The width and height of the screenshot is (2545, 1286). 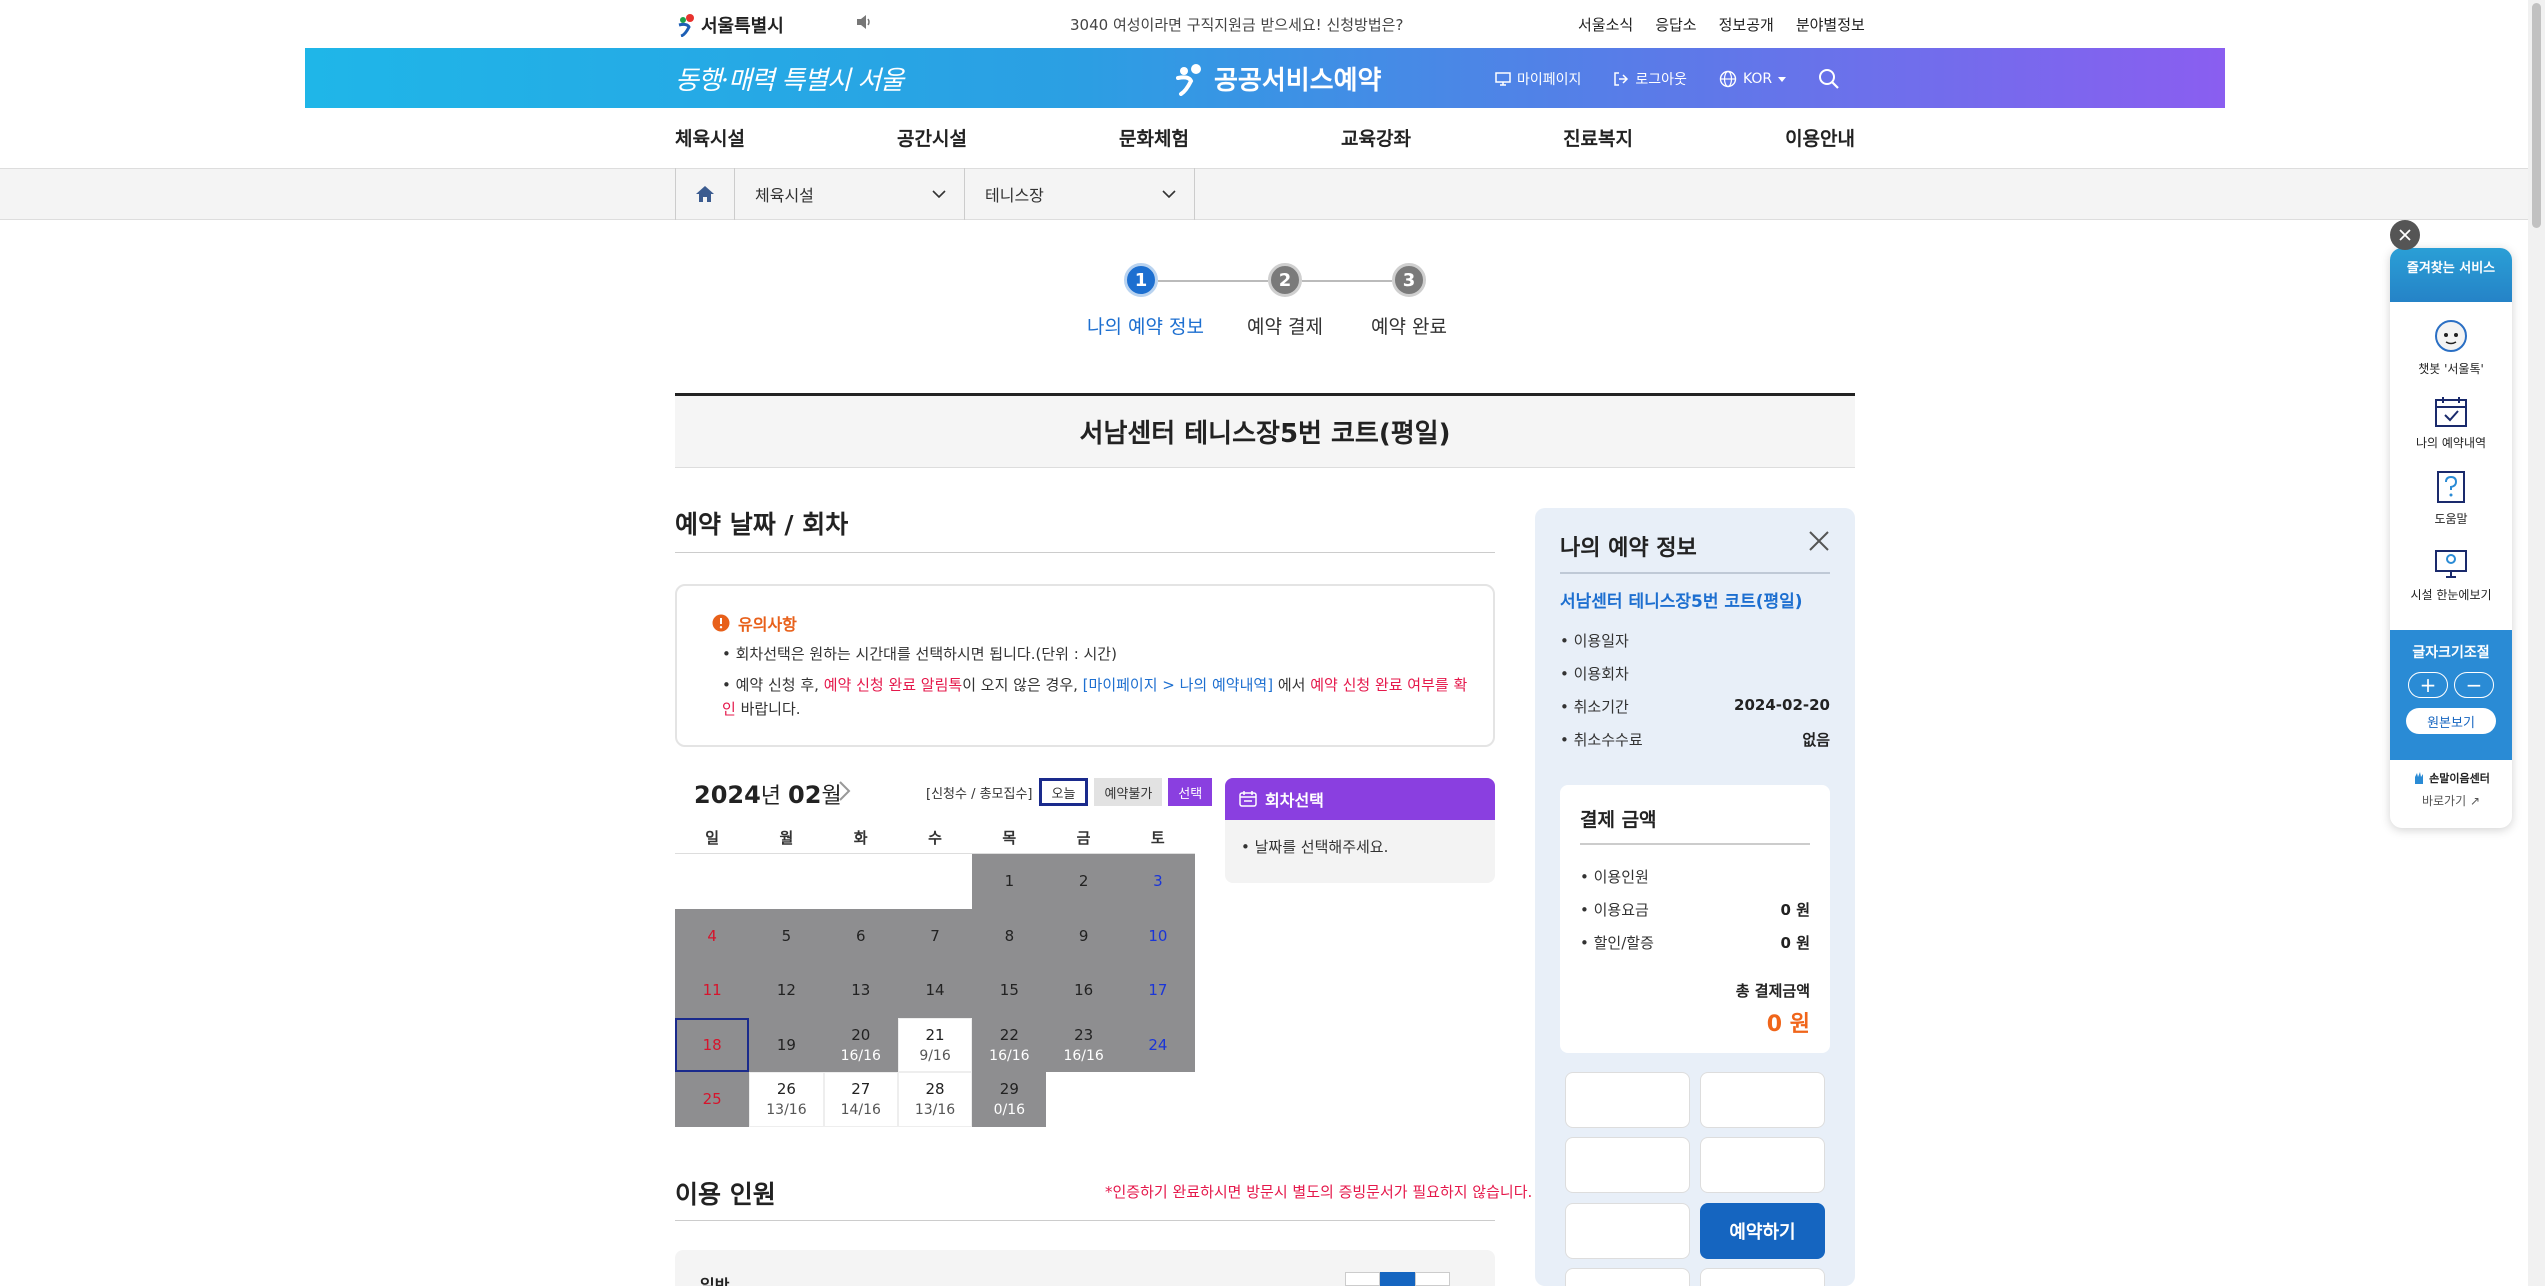 What do you see at coordinates (860, 1044) in the screenshot?
I see `calendar-day: 20 16/16` at bounding box center [860, 1044].